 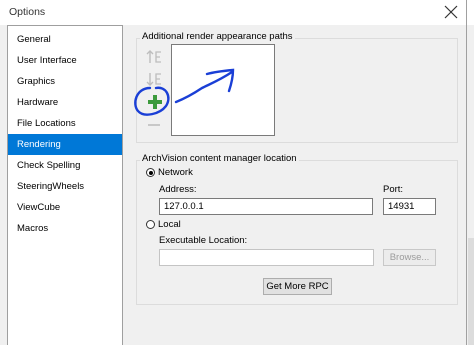 What do you see at coordinates (65, 207) in the screenshot?
I see `sidebar-item-viewcube: ViewCube` at bounding box center [65, 207].